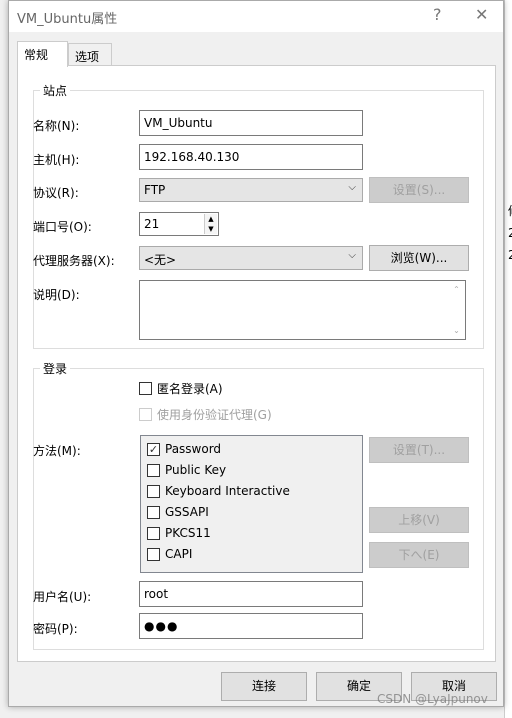 Image resolution: width=512 pixels, height=718 pixels. What do you see at coordinates (251, 258) in the screenshot?
I see `proxy-select: <无> ⌵` at bounding box center [251, 258].